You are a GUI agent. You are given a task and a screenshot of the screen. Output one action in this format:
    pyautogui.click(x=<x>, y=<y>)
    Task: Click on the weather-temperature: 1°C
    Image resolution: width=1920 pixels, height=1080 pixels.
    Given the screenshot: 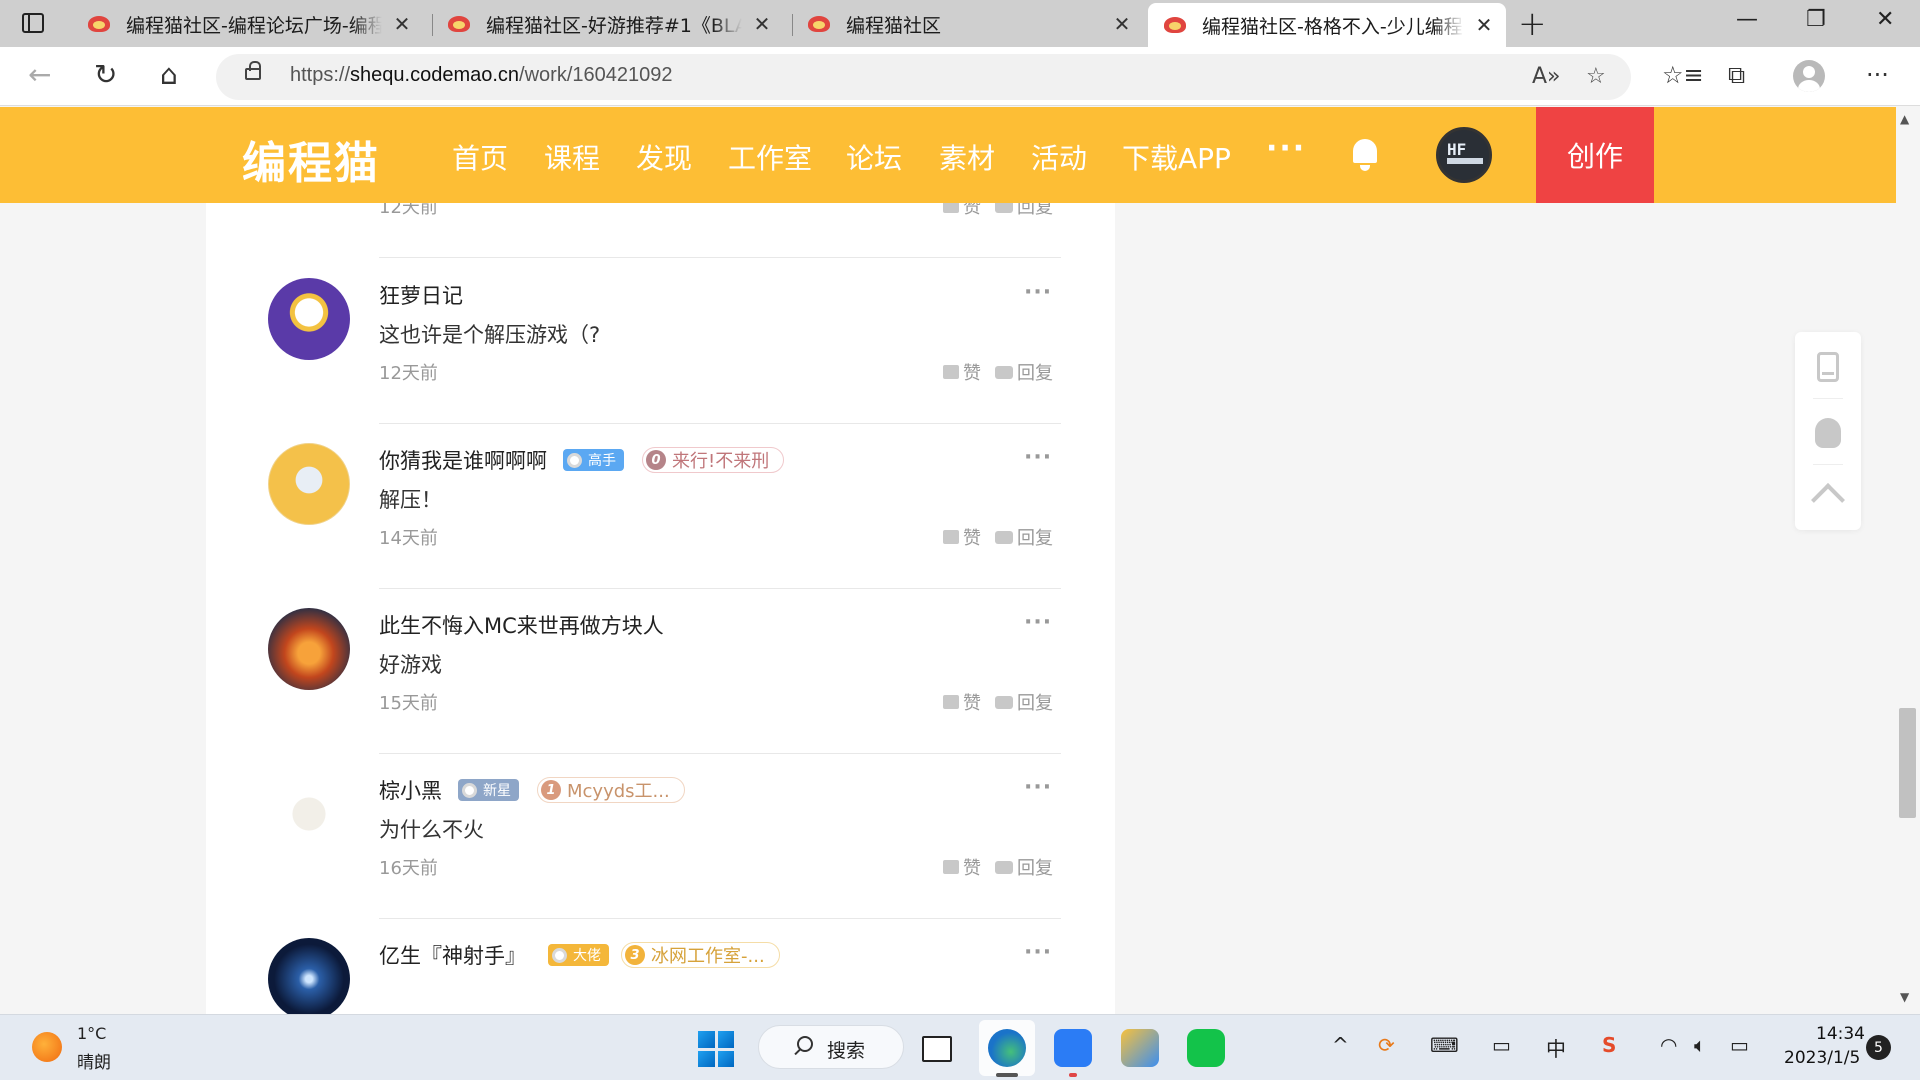 What is the action you would take?
    pyautogui.click(x=91, y=1033)
    